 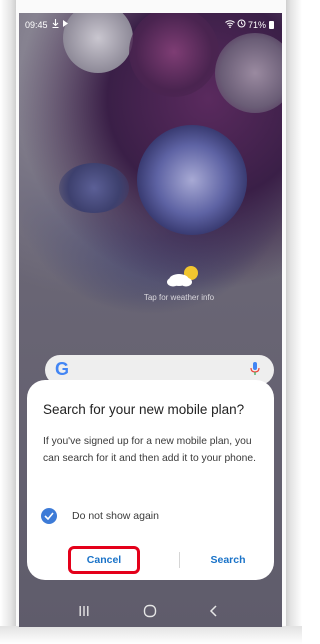 I want to click on battery-icon, so click(x=271, y=24).